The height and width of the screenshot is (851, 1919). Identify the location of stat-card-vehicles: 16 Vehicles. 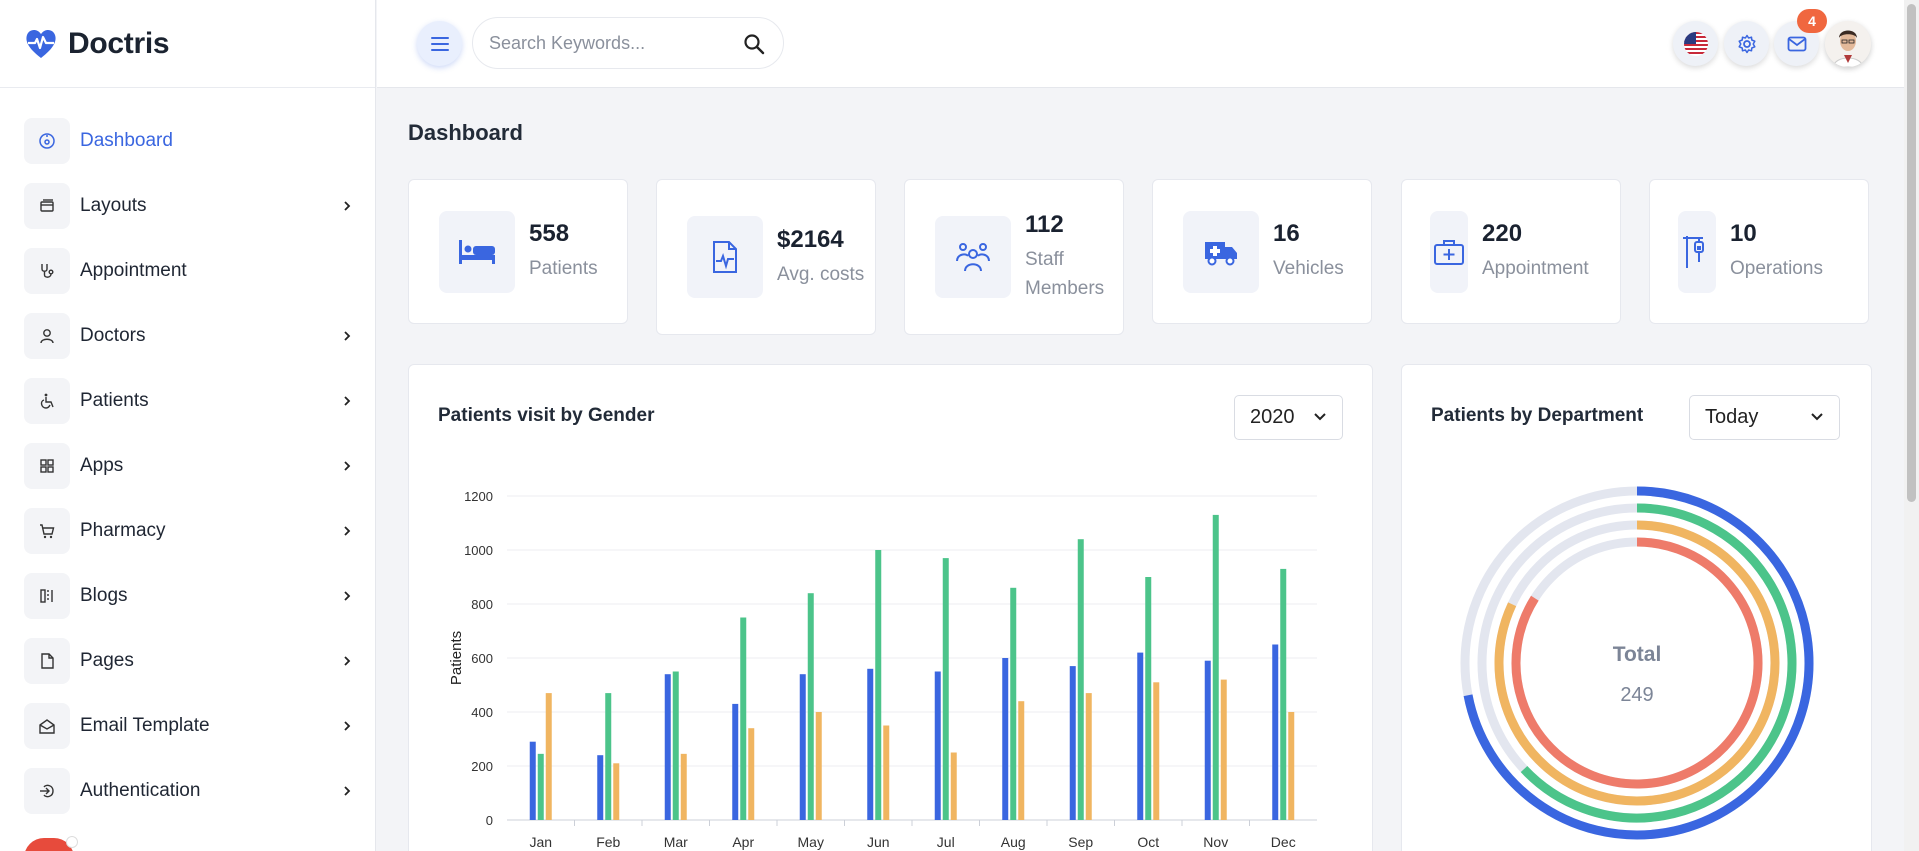
(1262, 251).